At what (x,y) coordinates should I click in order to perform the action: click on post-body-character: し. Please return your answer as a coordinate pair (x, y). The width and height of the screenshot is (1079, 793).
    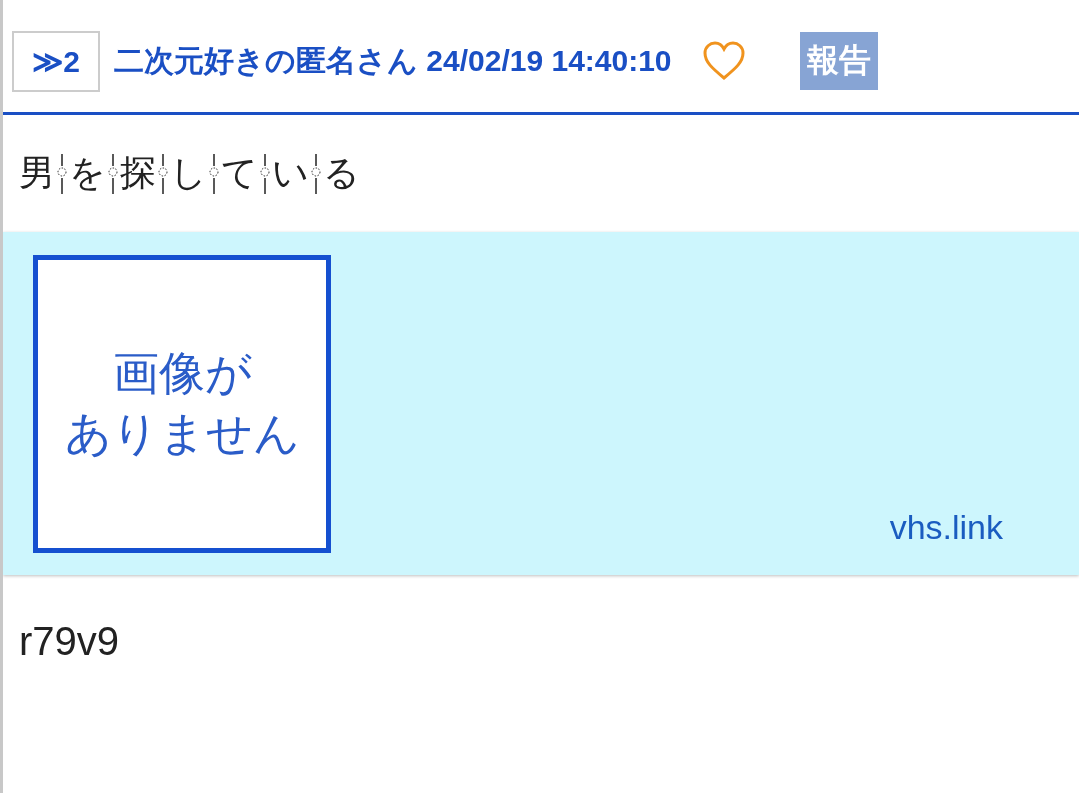
    Looking at the image, I should click on (188, 173).